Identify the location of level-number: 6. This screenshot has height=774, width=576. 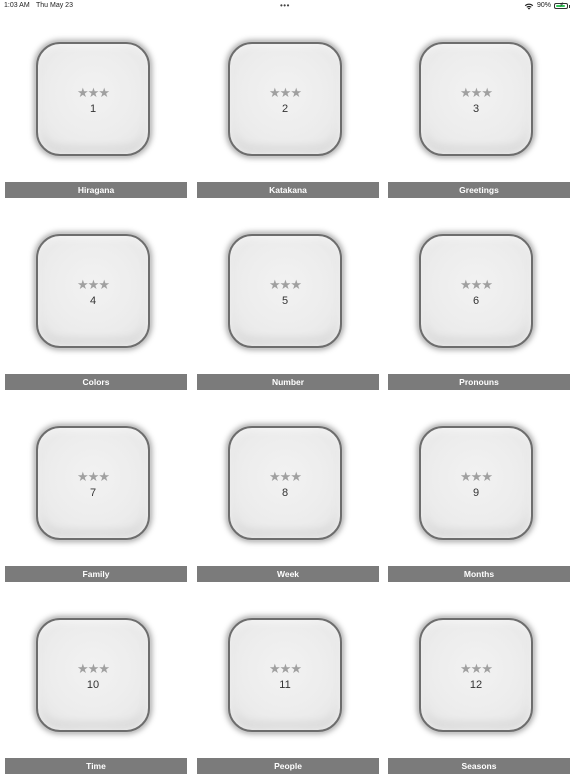
(476, 301).